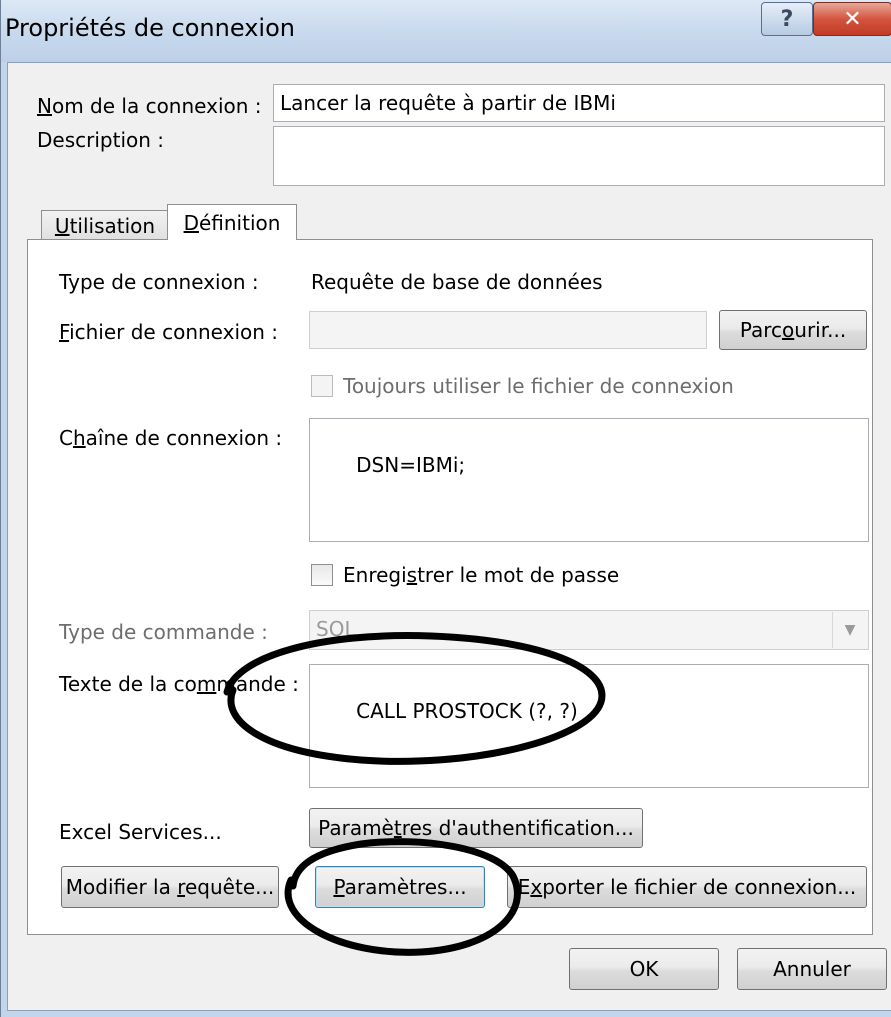 This screenshot has width=891, height=1017. I want to click on help-icon: ?, so click(787, 19).